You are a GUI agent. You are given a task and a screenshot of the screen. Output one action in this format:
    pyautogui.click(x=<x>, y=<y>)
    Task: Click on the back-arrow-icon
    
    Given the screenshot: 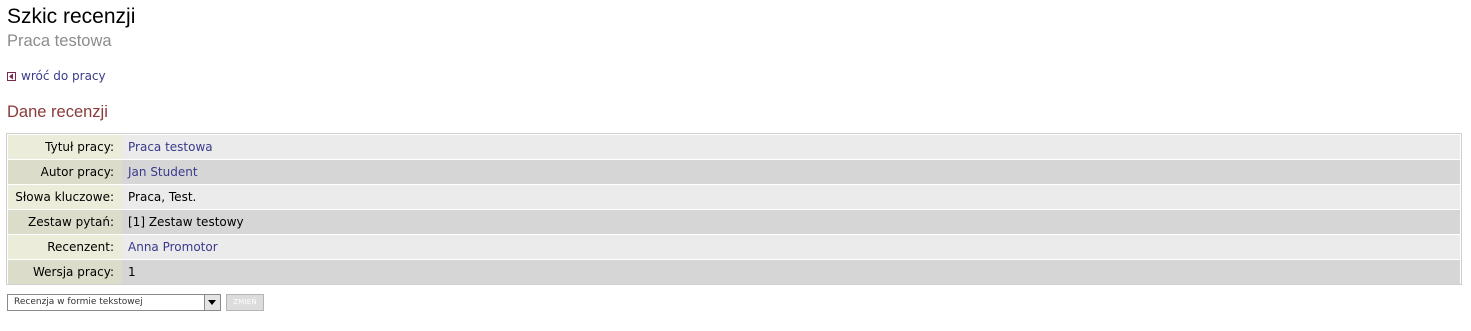 What is the action you would take?
    pyautogui.click(x=11, y=76)
    